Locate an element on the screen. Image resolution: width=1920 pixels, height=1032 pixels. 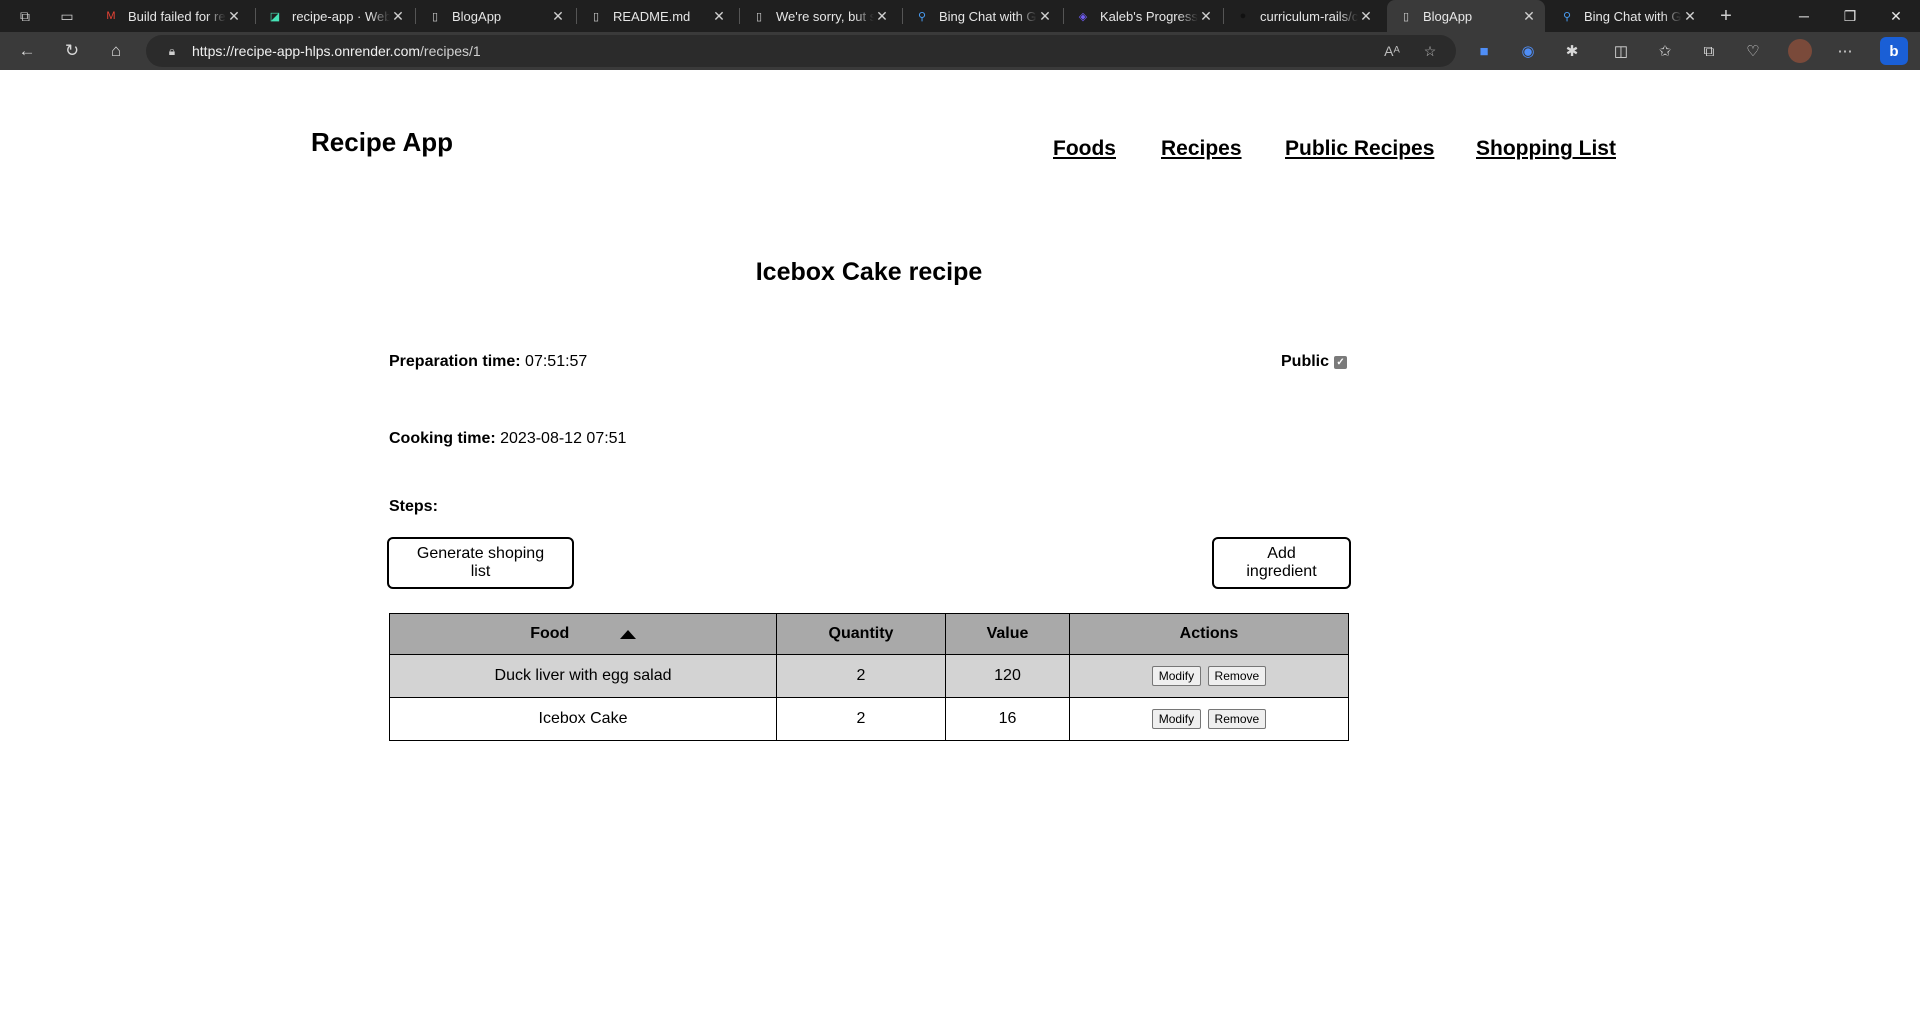
nav-public-recipes: Public Recipes is located at coordinates (1359, 149).